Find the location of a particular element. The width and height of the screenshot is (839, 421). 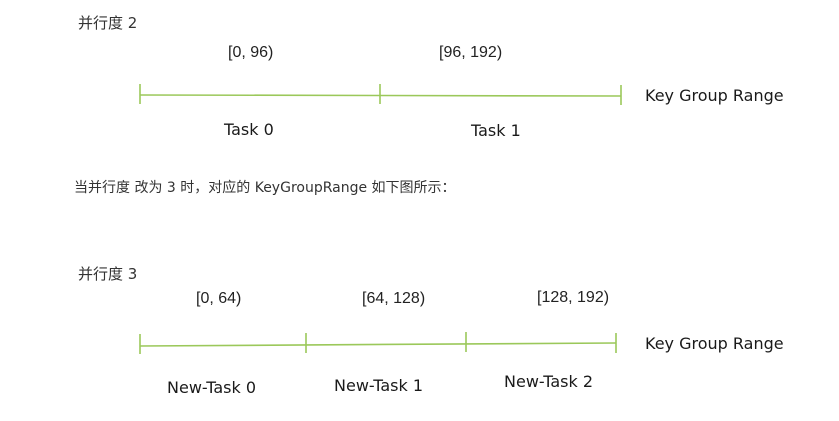

diagram1-axis-label: Key Group Range is located at coordinates (714, 95).